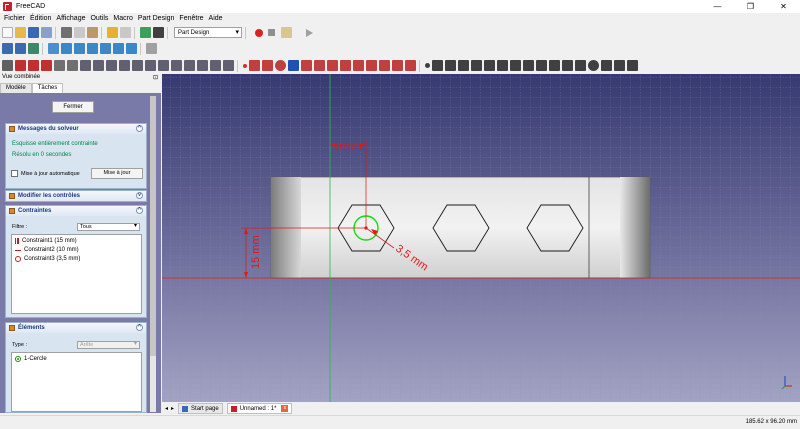 This screenshot has height=429, width=800. Describe the element at coordinates (118, 48) in the screenshot. I see `view-bottom-icon` at that location.